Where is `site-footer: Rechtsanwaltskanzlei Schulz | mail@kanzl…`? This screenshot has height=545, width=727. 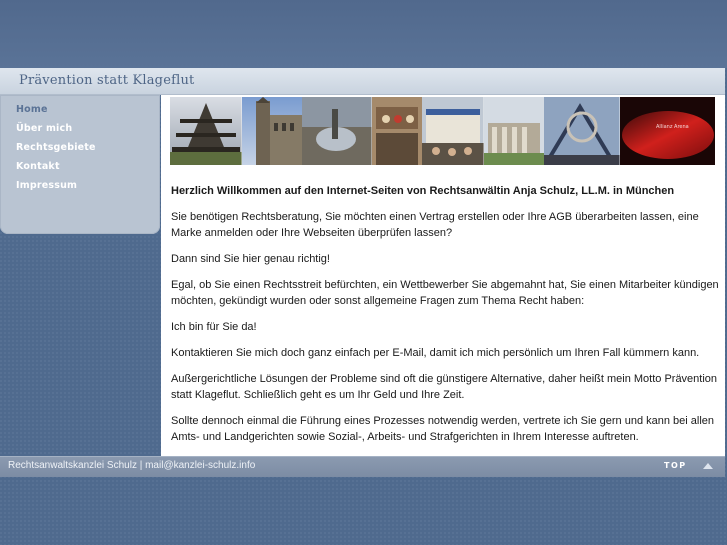 site-footer: Rechtsanwaltskanzlei Schulz | mail@kanzl… is located at coordinates (362, 466).